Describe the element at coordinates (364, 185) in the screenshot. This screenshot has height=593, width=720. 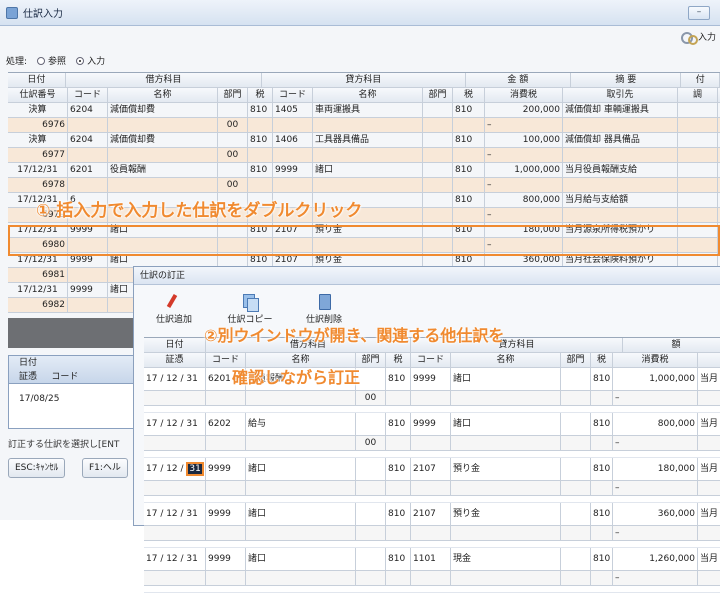
I see `table-row-sub: 6978 00 –` at that location.